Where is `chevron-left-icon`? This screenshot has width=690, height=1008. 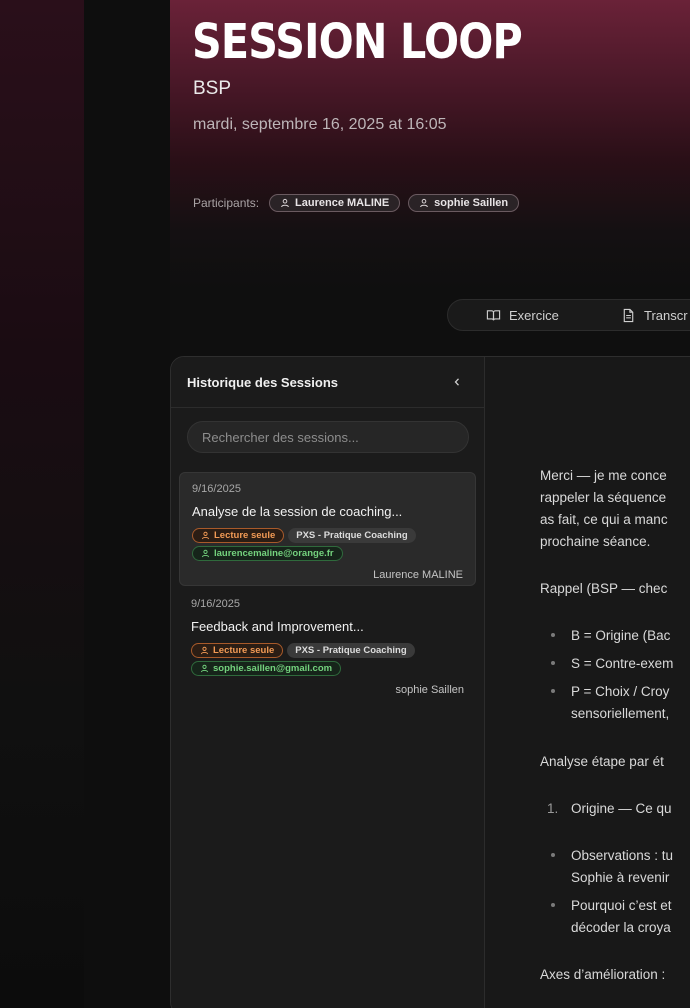 chevron-left-icon is located at coordinates (456, 382).